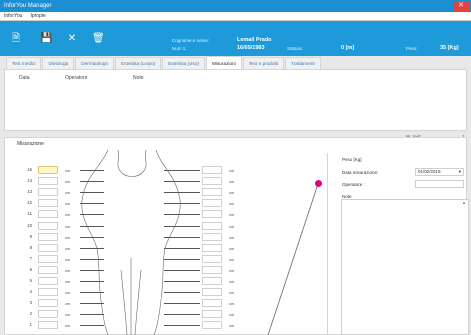  I want to click on notes-textarea, so click(405, 267).